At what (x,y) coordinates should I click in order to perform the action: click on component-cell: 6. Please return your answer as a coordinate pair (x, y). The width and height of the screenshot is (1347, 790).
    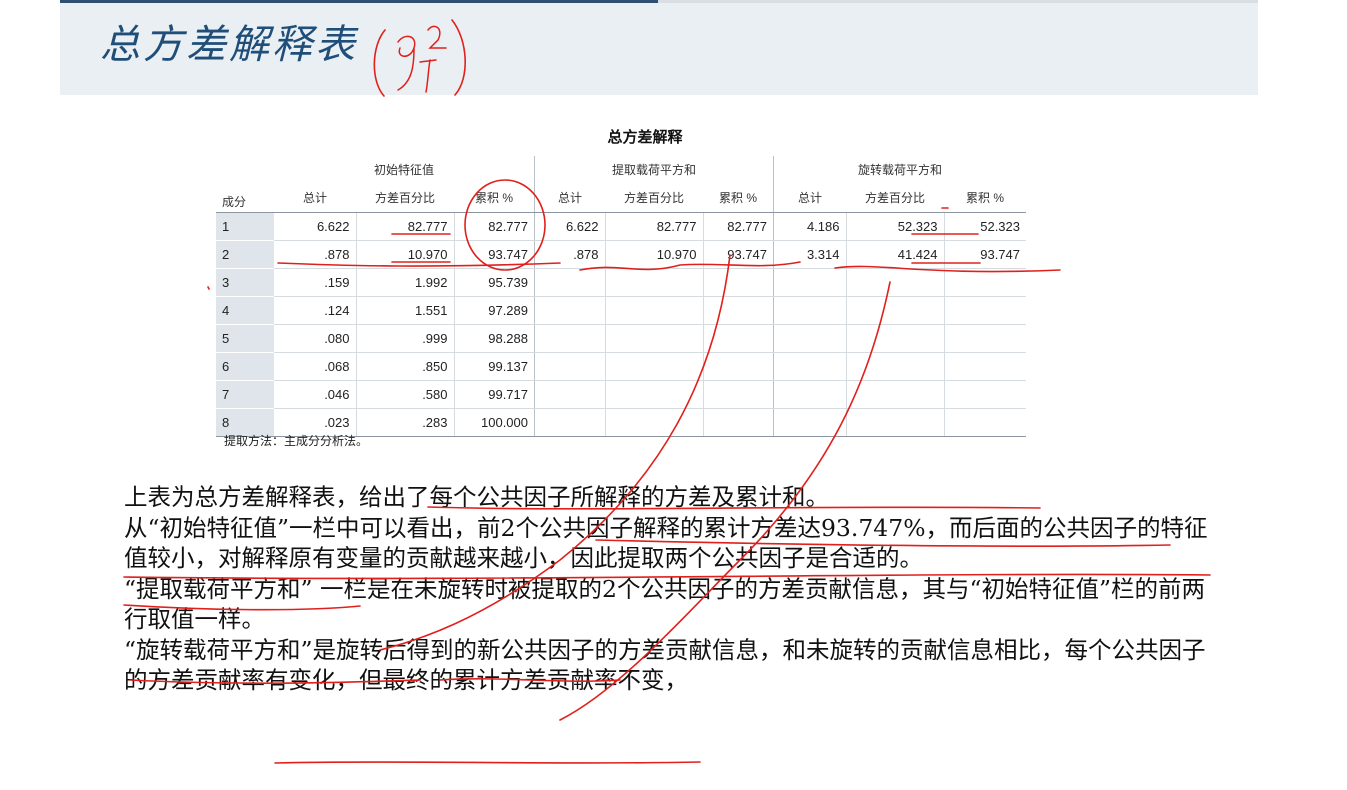
    Looking at the image, I should click on (245, 366).